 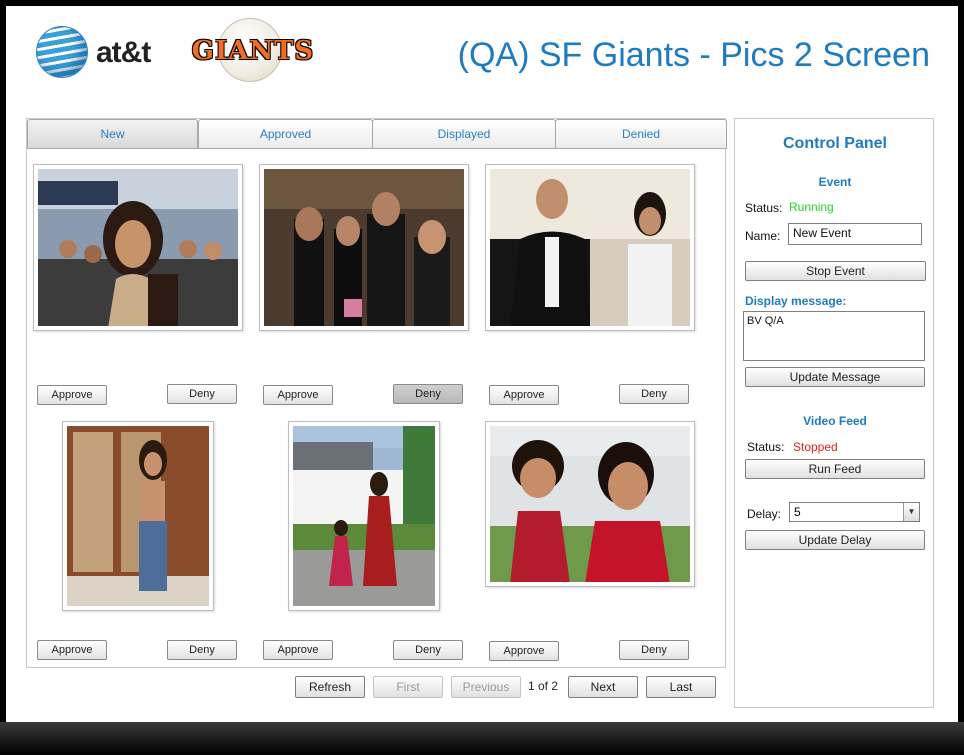 What do you see at coordinates (112, 134) in the screenshot?
I see `tab-new: New` at bounding box center [112, 134].